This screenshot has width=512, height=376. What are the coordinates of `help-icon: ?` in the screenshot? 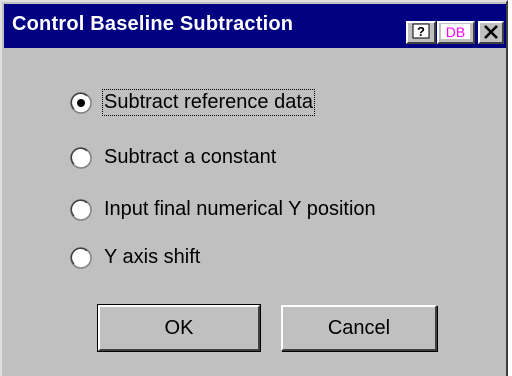 It's located at (421, 31).